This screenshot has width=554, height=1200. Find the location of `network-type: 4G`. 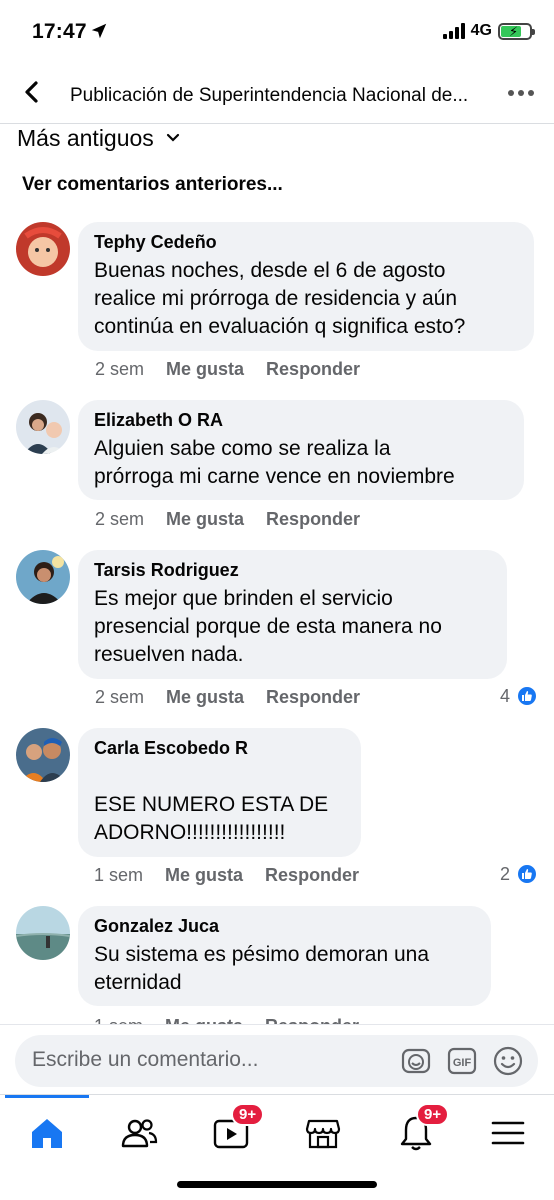

network-type: 4G is located at coordinates (481, 30).